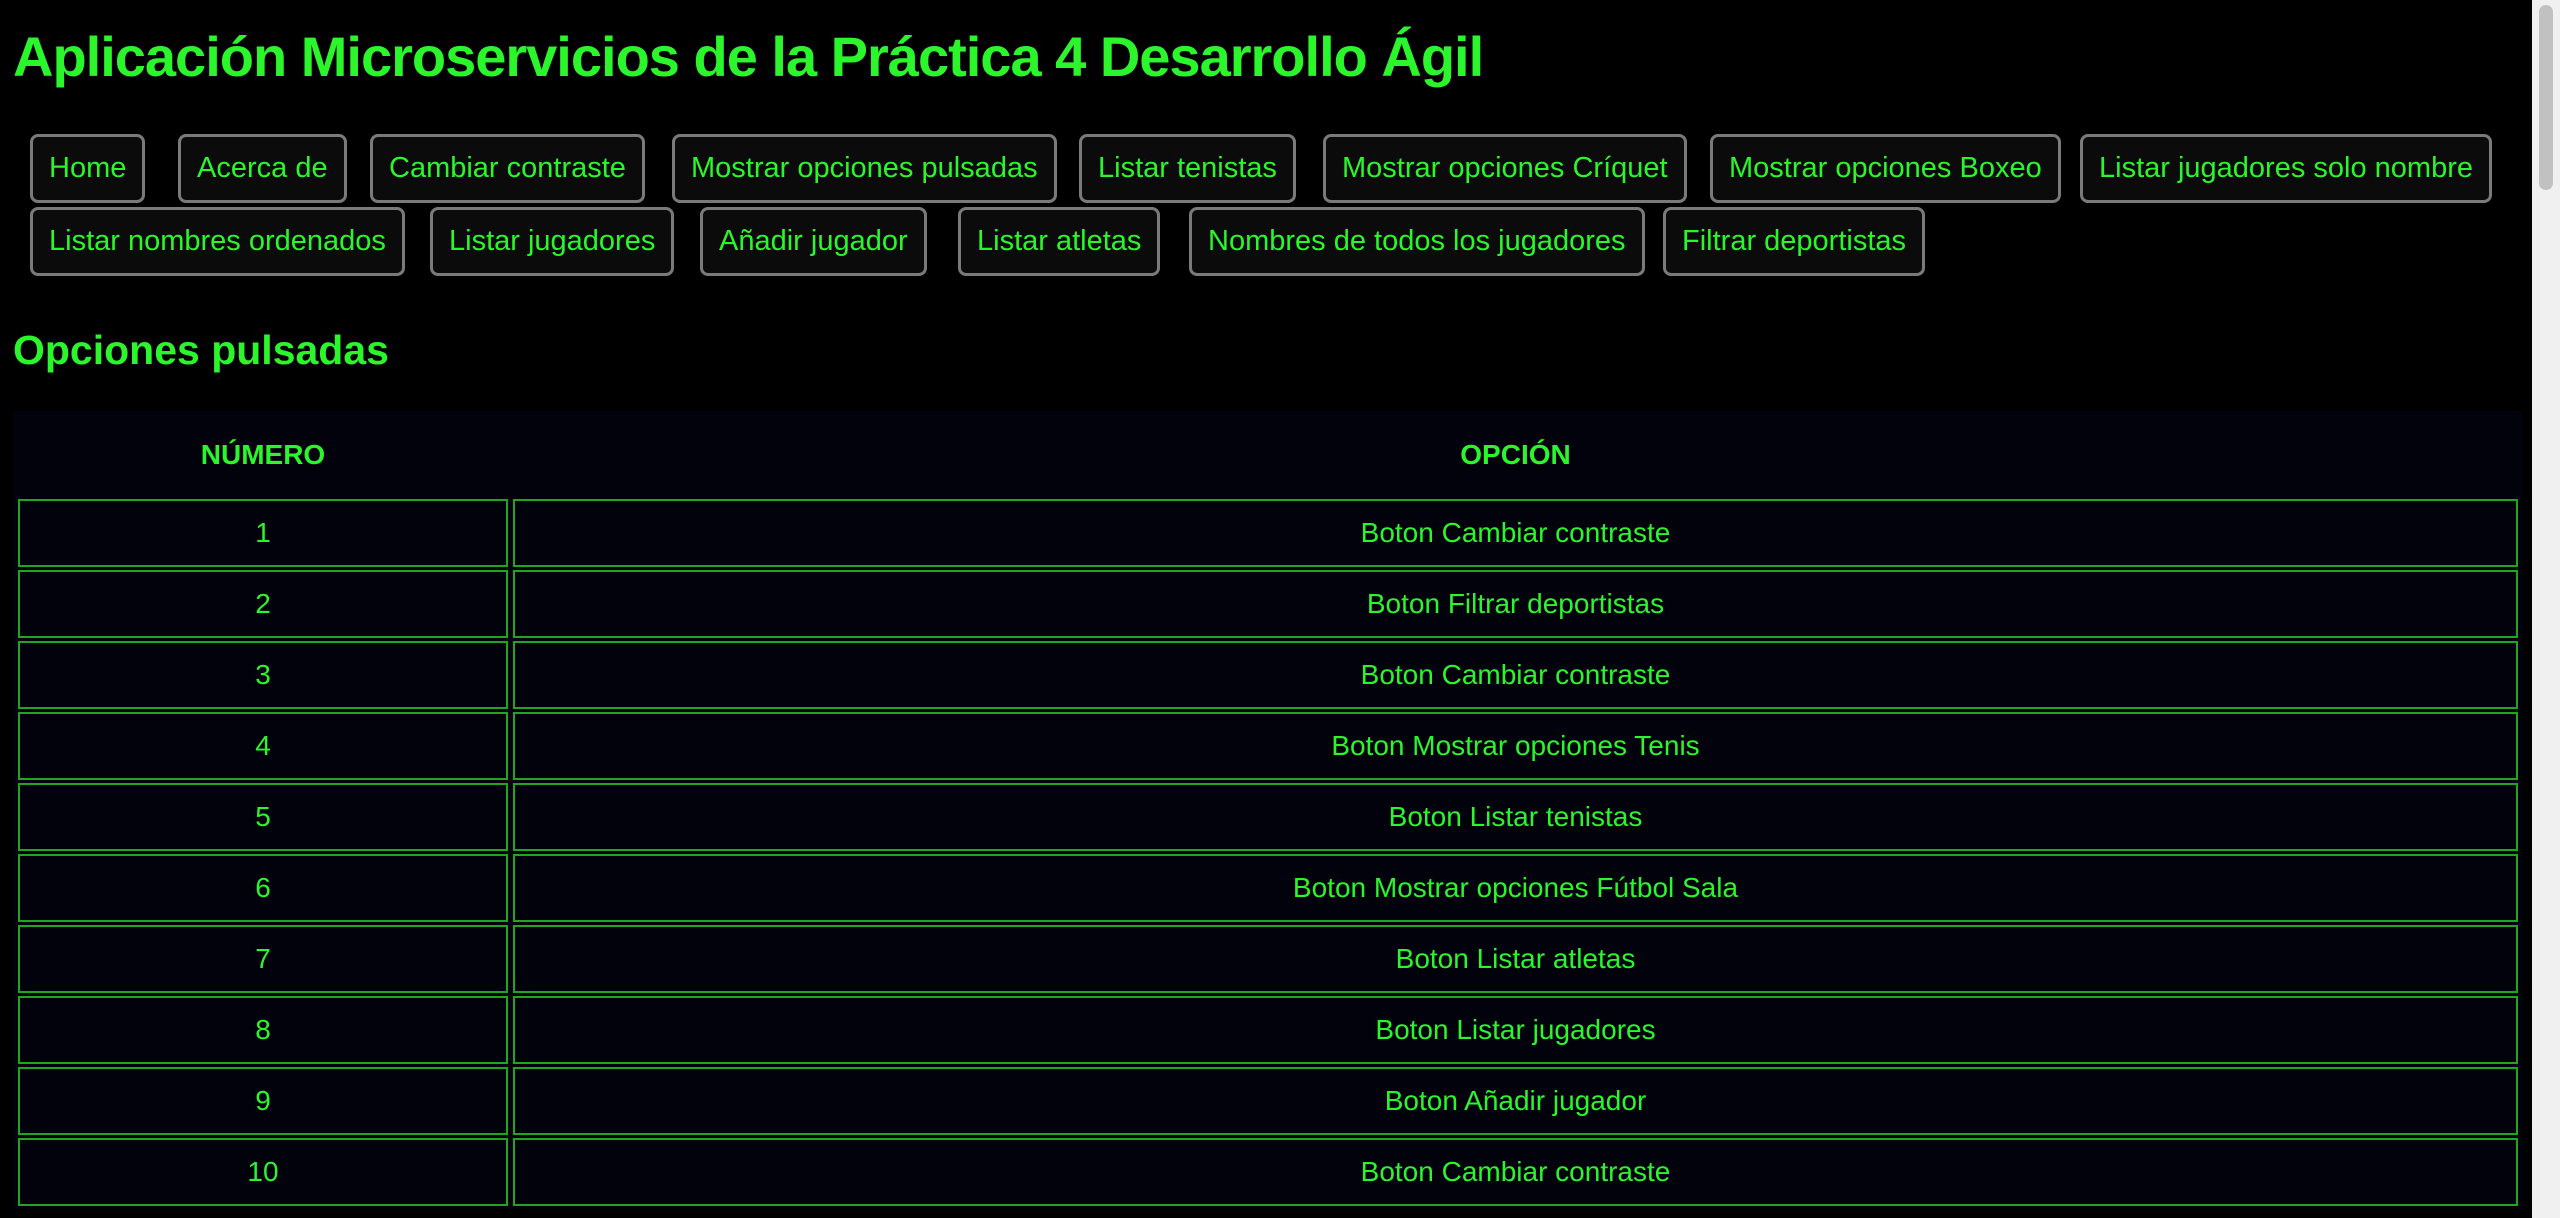 The width and height of the screenshot is (2560, 1218). Describe the element at coordinates (1515, 1030) in the screenshot. I see `row-option: Boton Listar jugadores` at that location.